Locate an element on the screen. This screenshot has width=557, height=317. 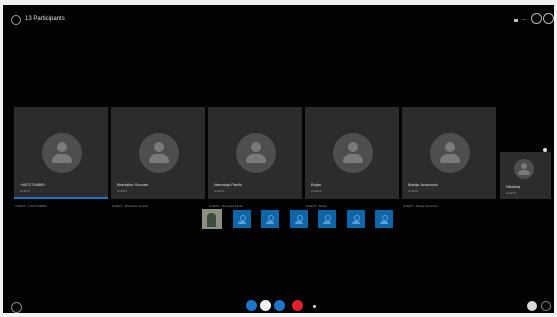
person-photo is located at coordinates (211, 220).